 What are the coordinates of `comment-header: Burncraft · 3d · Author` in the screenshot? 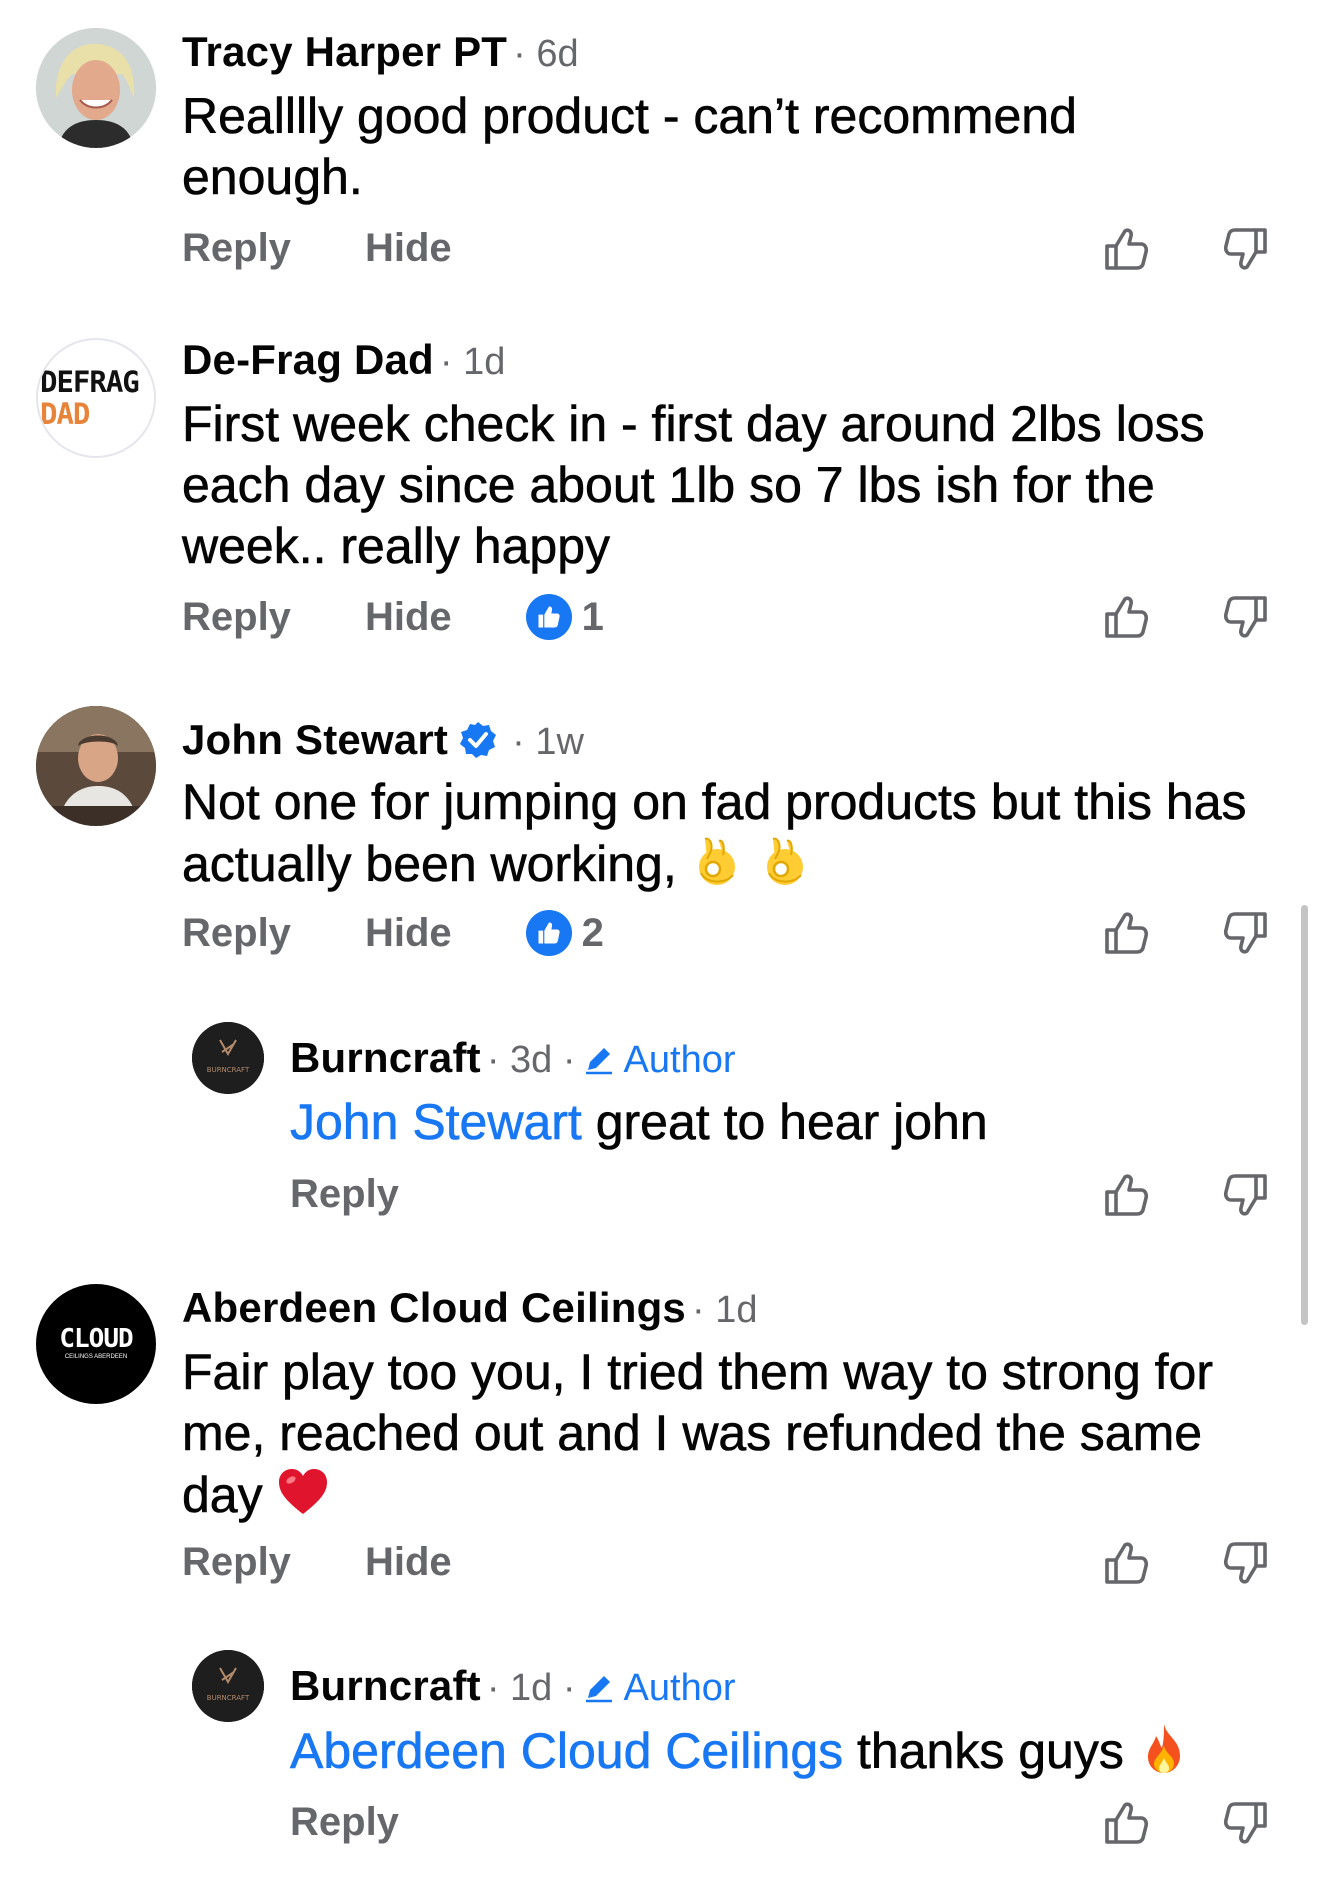 It's located at (513, 1058).